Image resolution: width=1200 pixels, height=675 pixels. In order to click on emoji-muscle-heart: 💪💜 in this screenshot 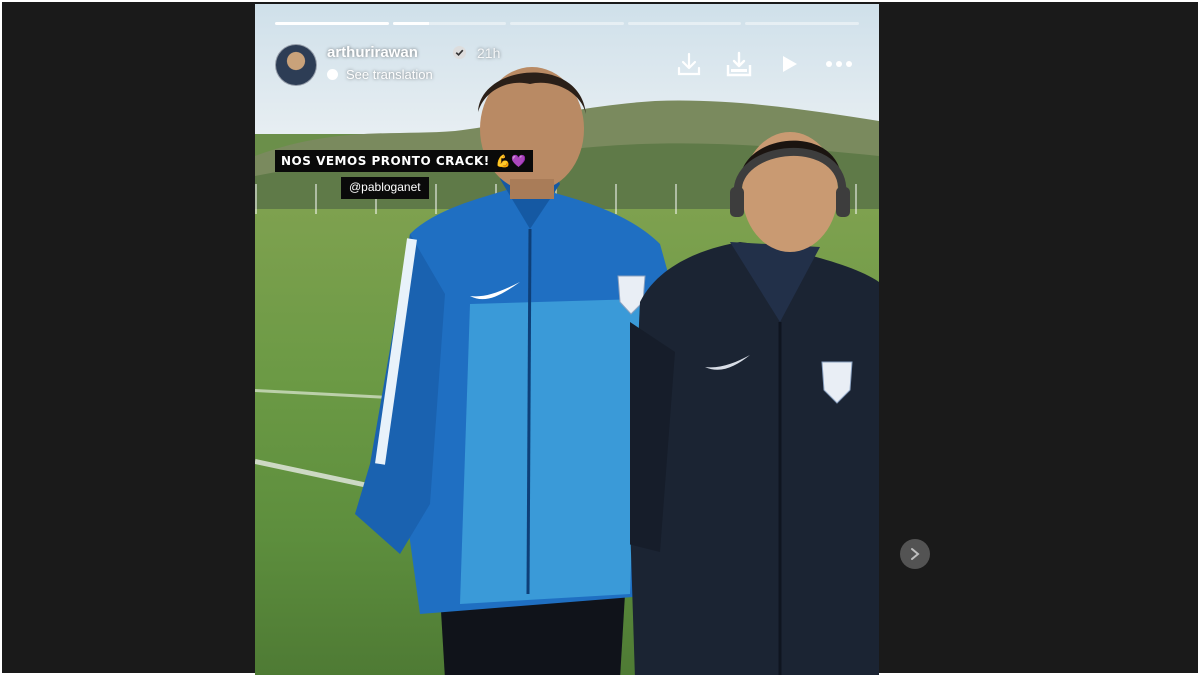, I will do `click(511, 161)`.